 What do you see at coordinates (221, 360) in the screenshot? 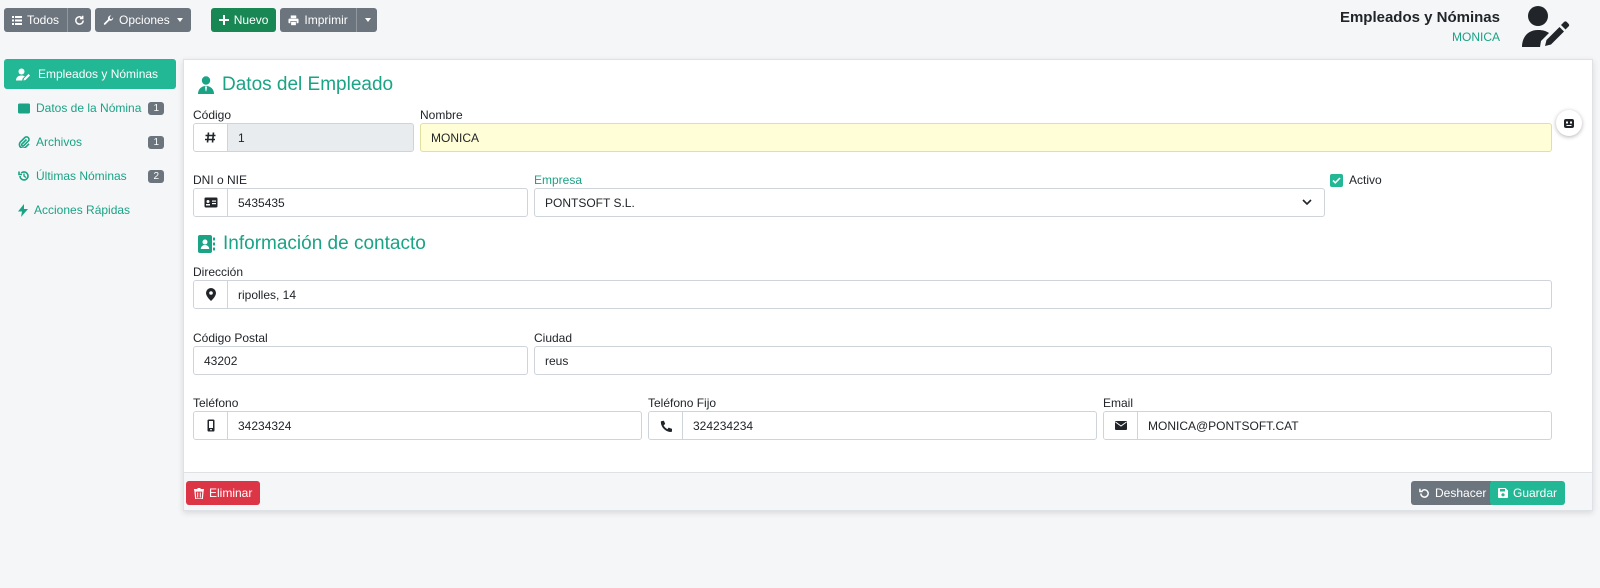
I see `cp-value: 43202` at bounding box center [221, 360].